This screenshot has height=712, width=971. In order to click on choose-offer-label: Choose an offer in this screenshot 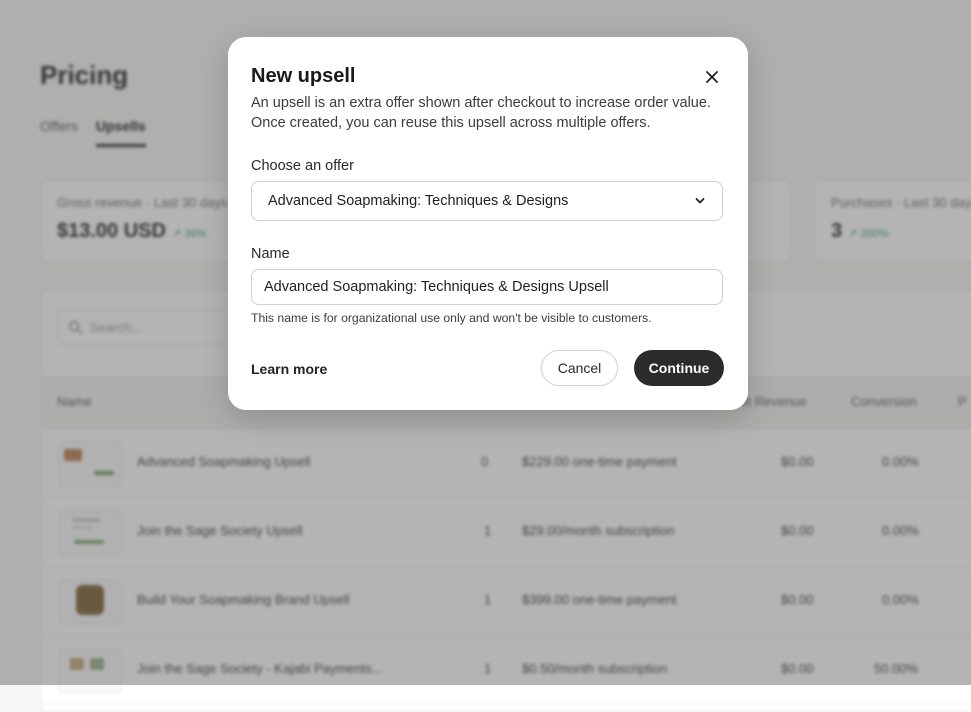, I will do `click(302, 166)`.